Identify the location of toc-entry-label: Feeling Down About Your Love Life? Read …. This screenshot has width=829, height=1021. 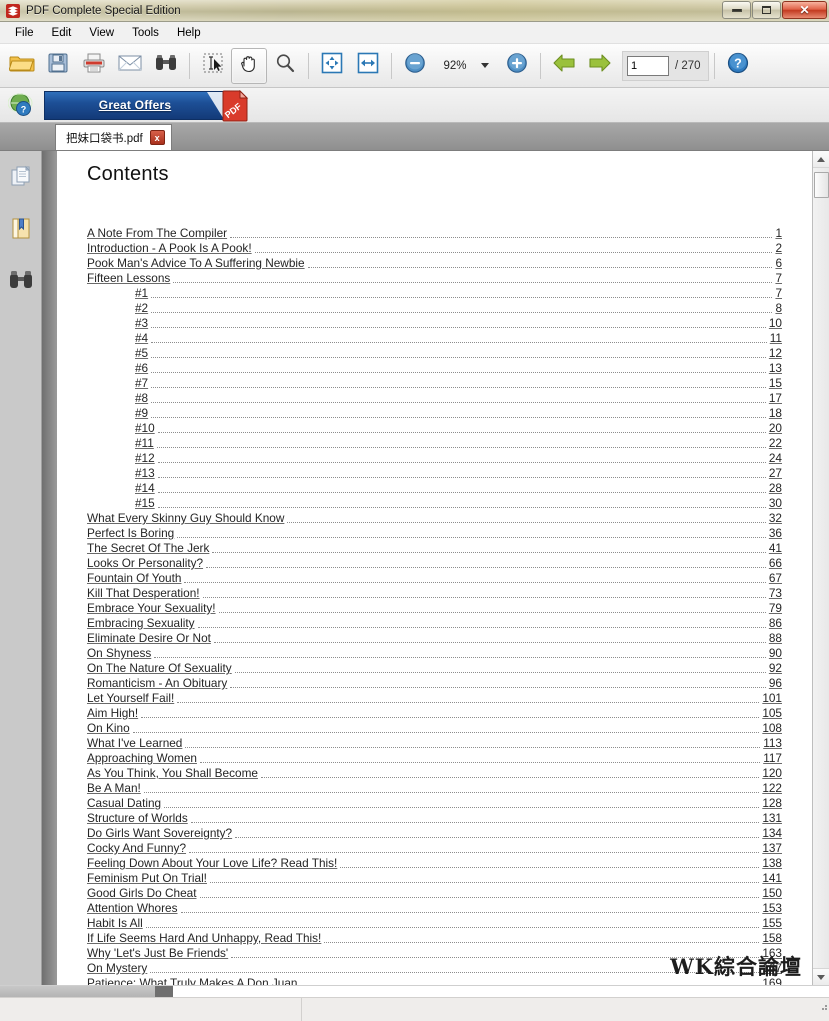
(213, 863).